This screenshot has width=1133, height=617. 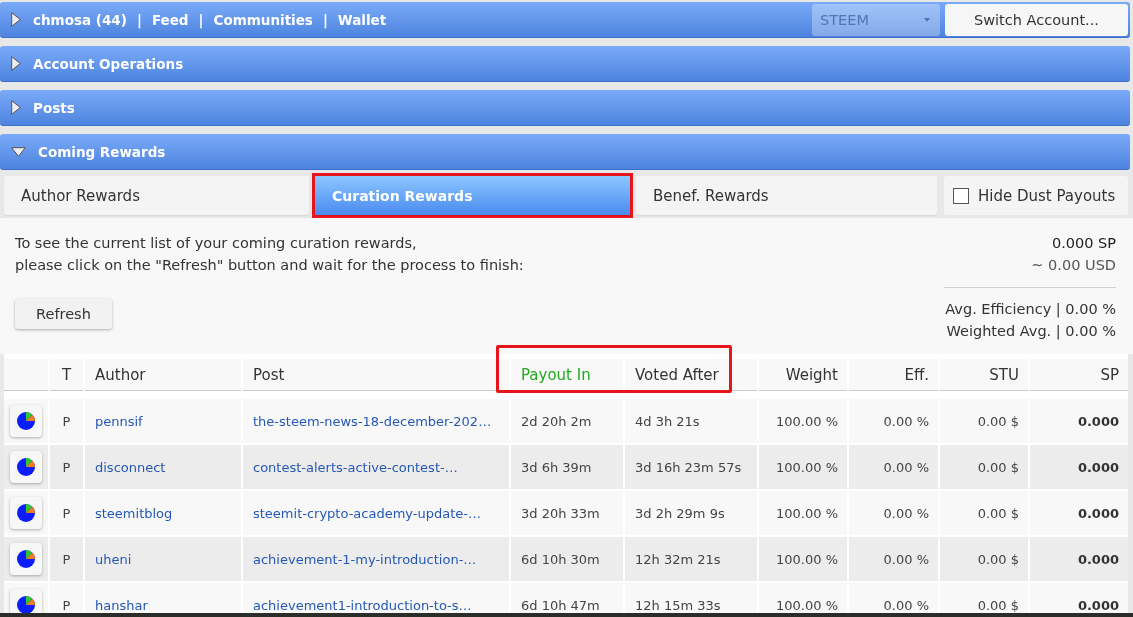 I want to click on column-header: Eff., so click(x=893, y=375).